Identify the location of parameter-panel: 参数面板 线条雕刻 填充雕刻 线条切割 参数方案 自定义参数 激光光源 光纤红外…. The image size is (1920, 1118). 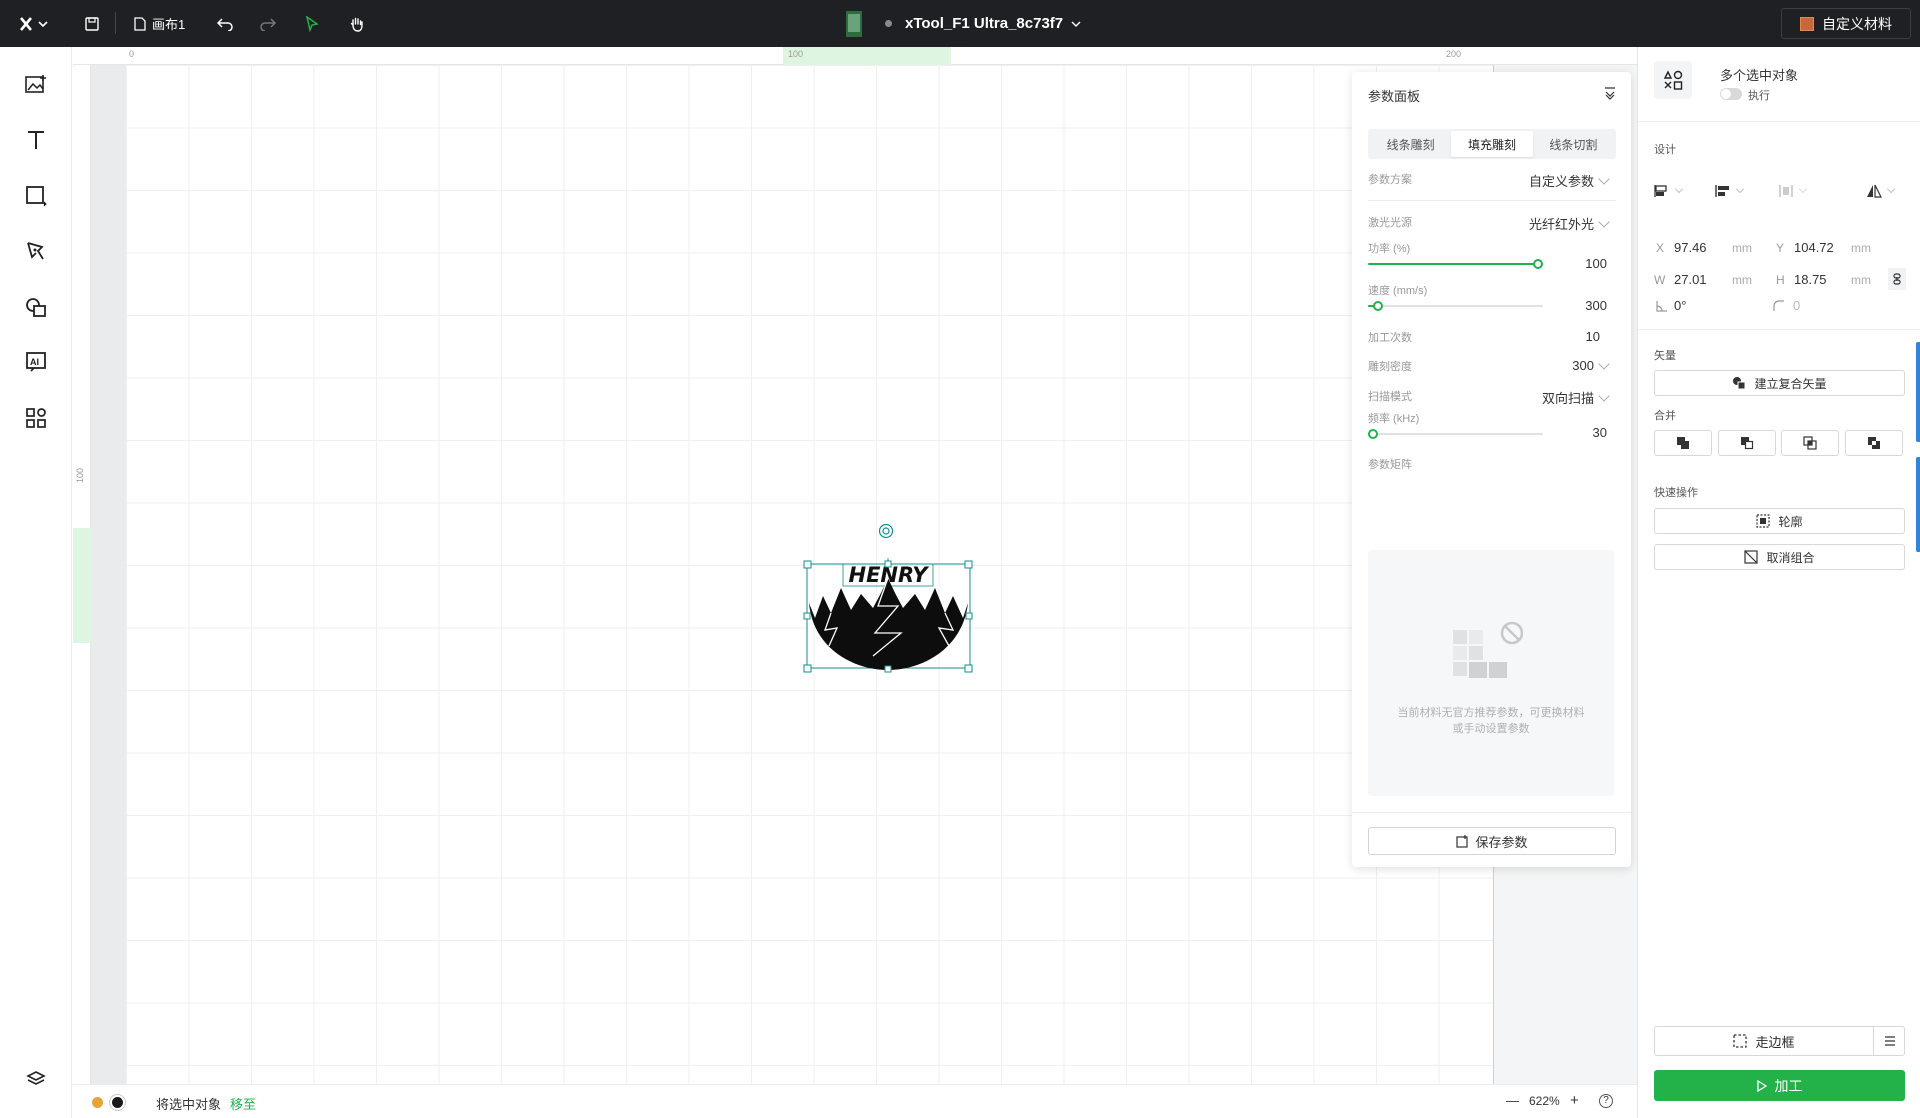
(1491, 469).